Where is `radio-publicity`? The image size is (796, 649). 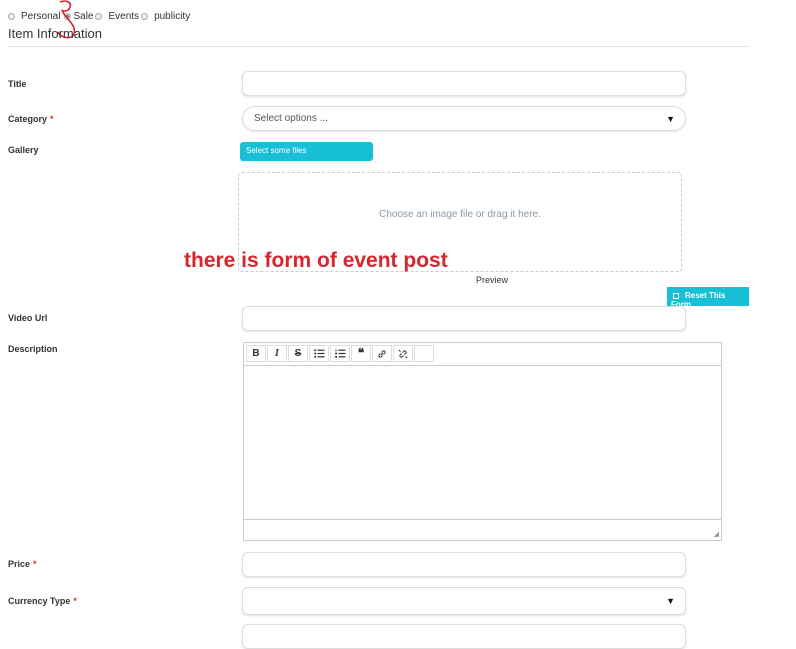 radio-publicity is located at coordinates (145, 16).